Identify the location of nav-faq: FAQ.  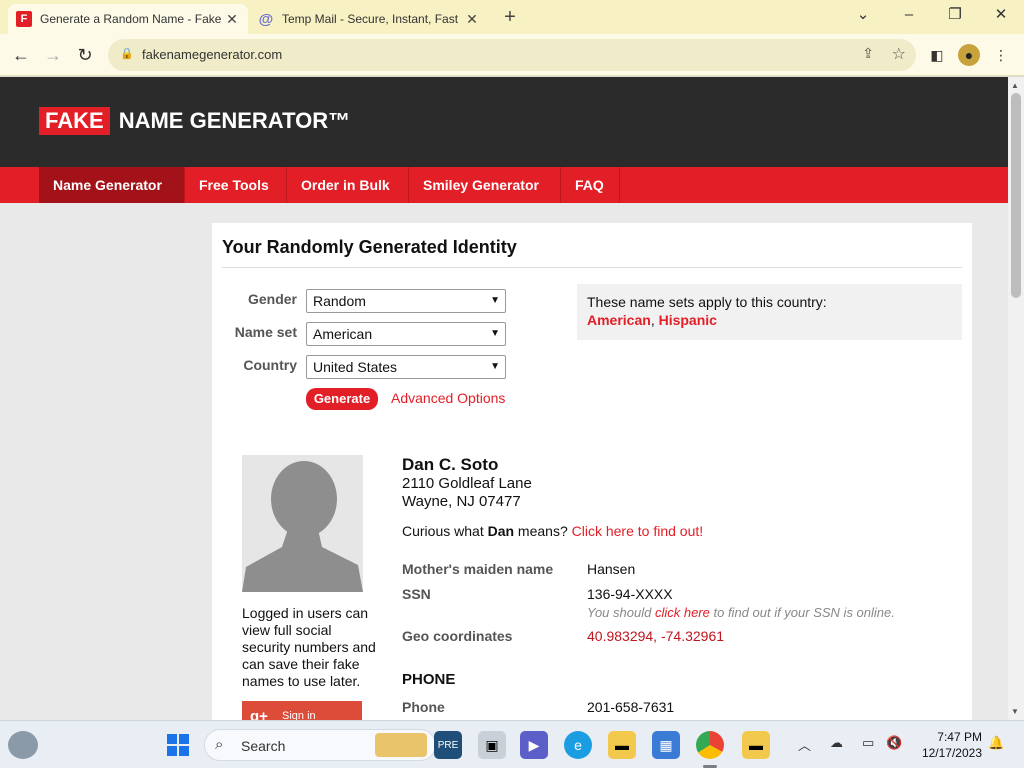
(590, 185).